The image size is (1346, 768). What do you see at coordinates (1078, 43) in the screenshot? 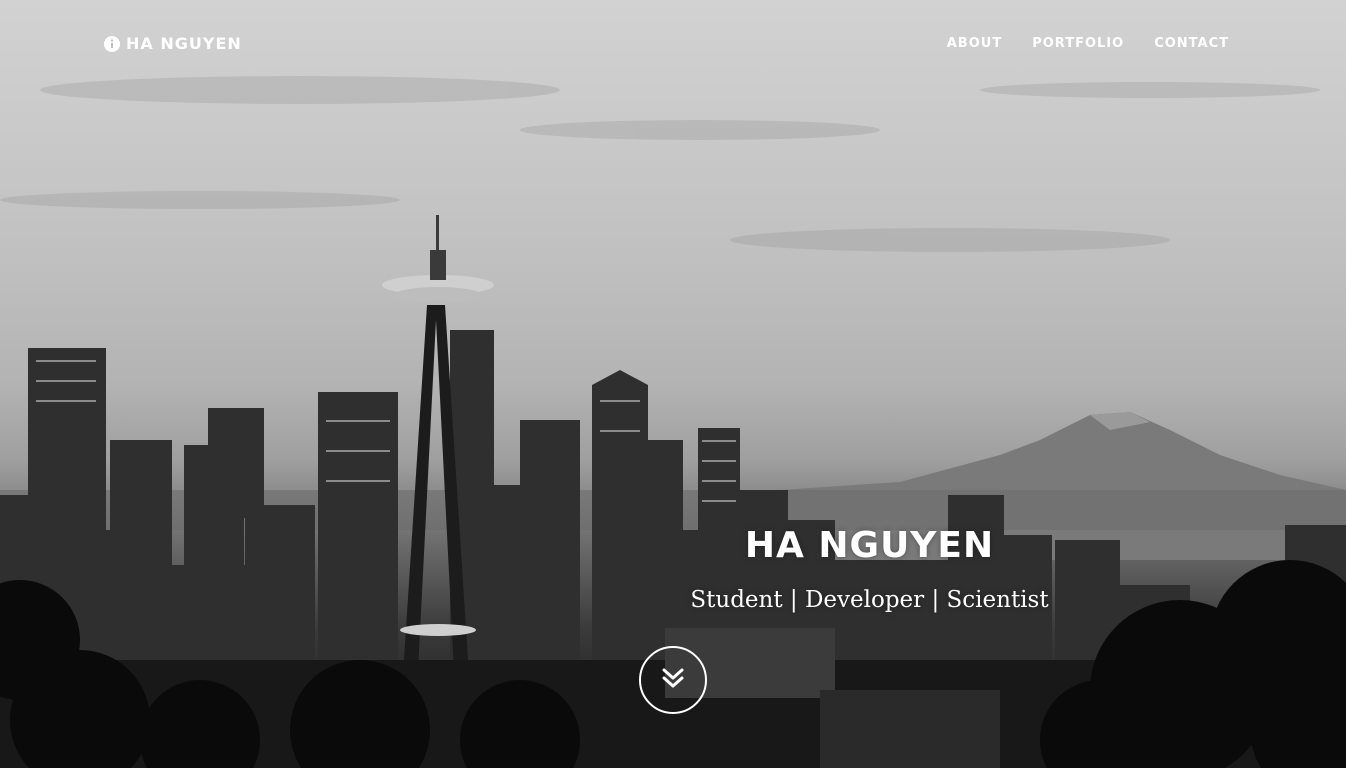
I see `nav-link-portfolio: PORTFOLIO` at bounding box center [1078, 43].